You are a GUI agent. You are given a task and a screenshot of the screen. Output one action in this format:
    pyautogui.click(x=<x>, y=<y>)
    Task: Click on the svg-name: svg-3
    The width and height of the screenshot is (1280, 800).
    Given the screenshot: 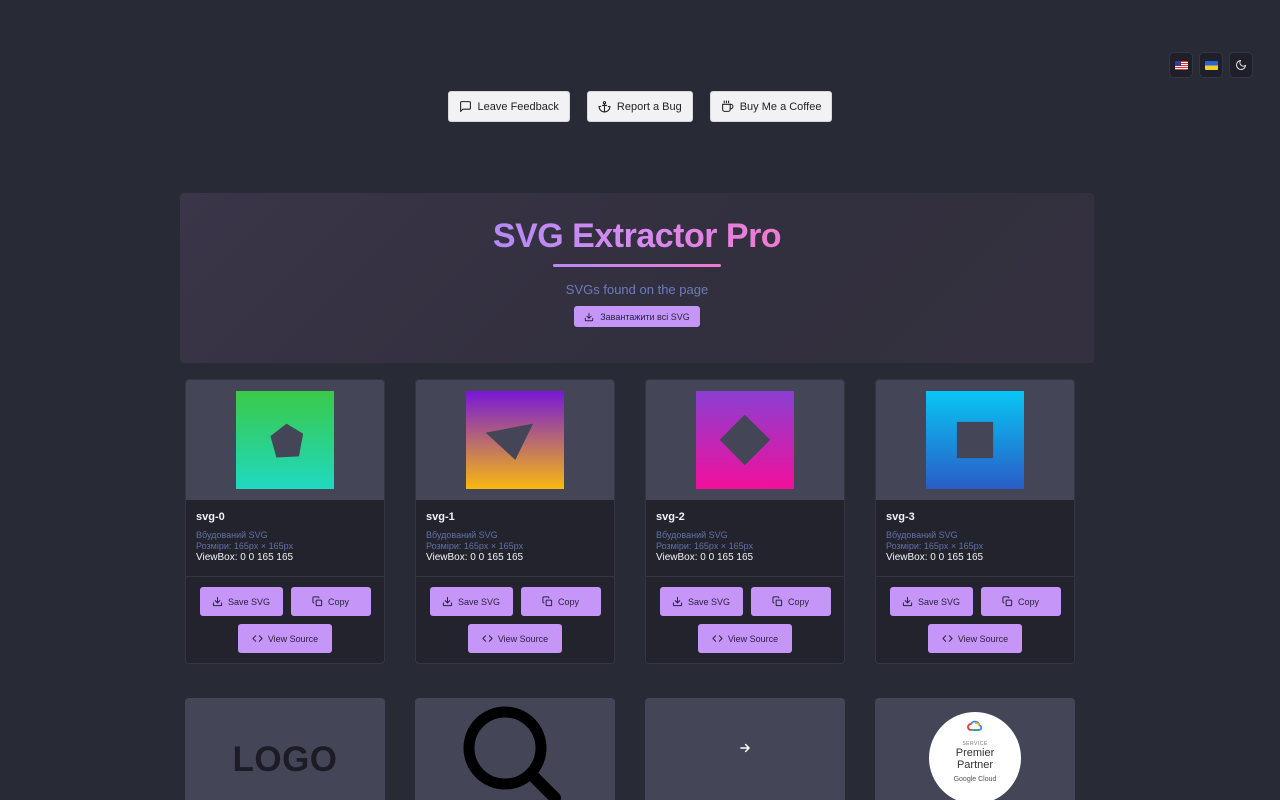 What is the action you would take?
    pyautogui.click(x=900, y=517)
    